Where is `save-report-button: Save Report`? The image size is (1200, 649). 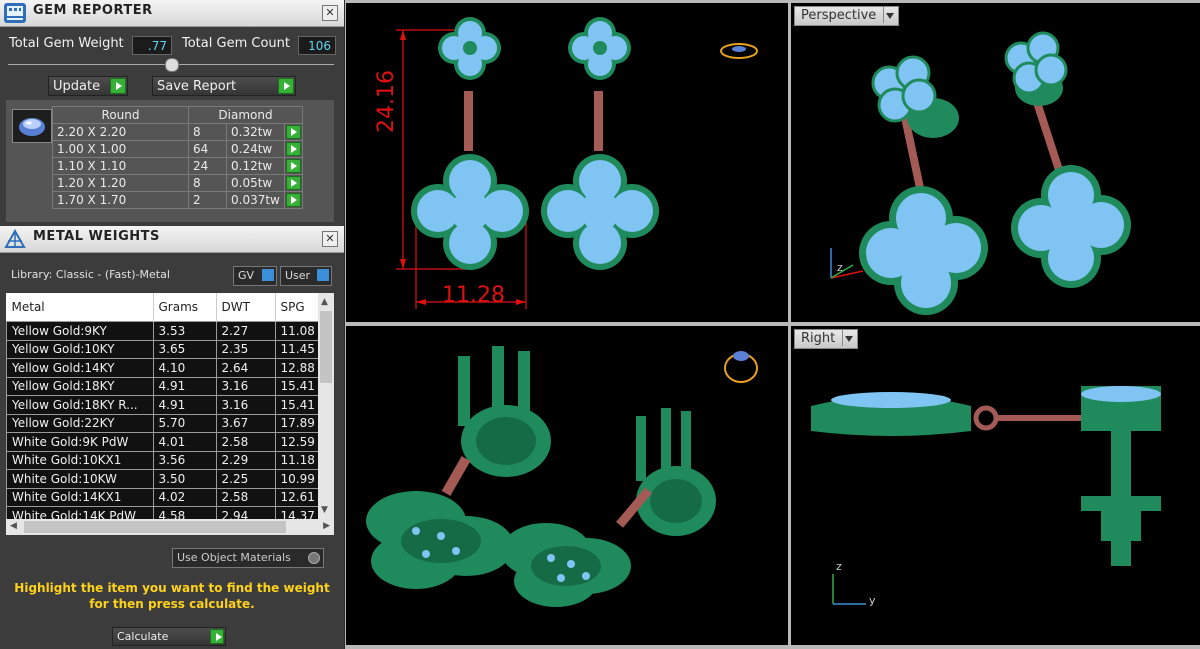 save-report-button: Save Report is located at coordinates (224, 86).